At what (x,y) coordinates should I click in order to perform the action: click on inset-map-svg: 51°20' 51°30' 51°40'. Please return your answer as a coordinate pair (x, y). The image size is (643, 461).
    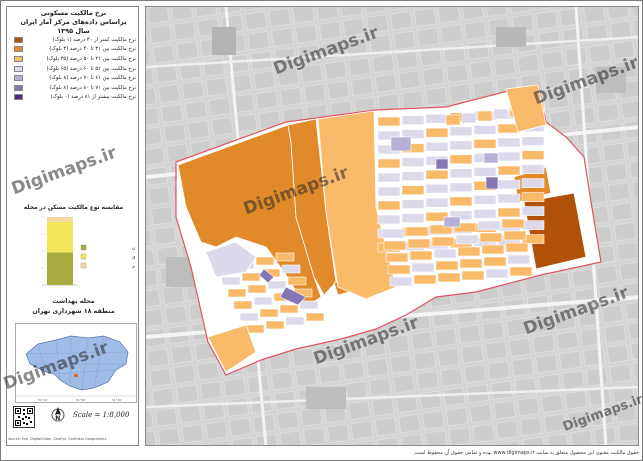
    Looking at the image, I should click on (76, 363).